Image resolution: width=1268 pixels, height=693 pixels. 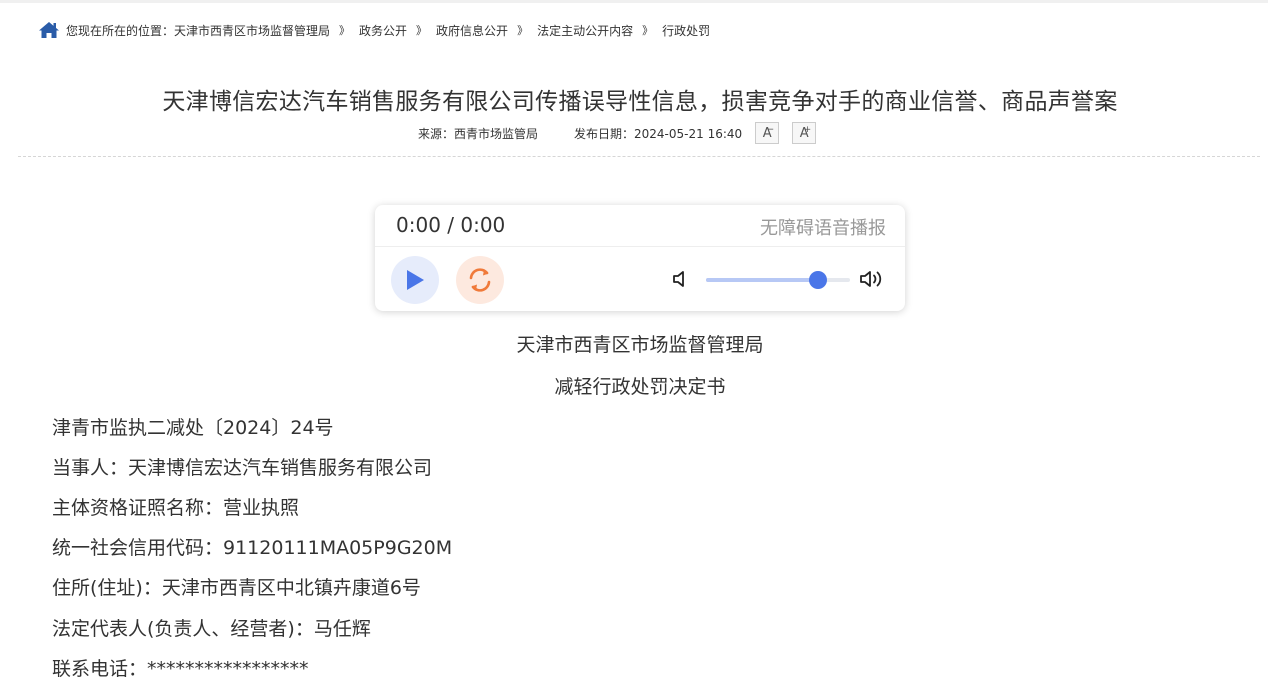 What do you see at coordinates (640, 387) in the screenshot?
I see `document-title: 减轻行政处罚决定书` at bounding box center [640, 387].